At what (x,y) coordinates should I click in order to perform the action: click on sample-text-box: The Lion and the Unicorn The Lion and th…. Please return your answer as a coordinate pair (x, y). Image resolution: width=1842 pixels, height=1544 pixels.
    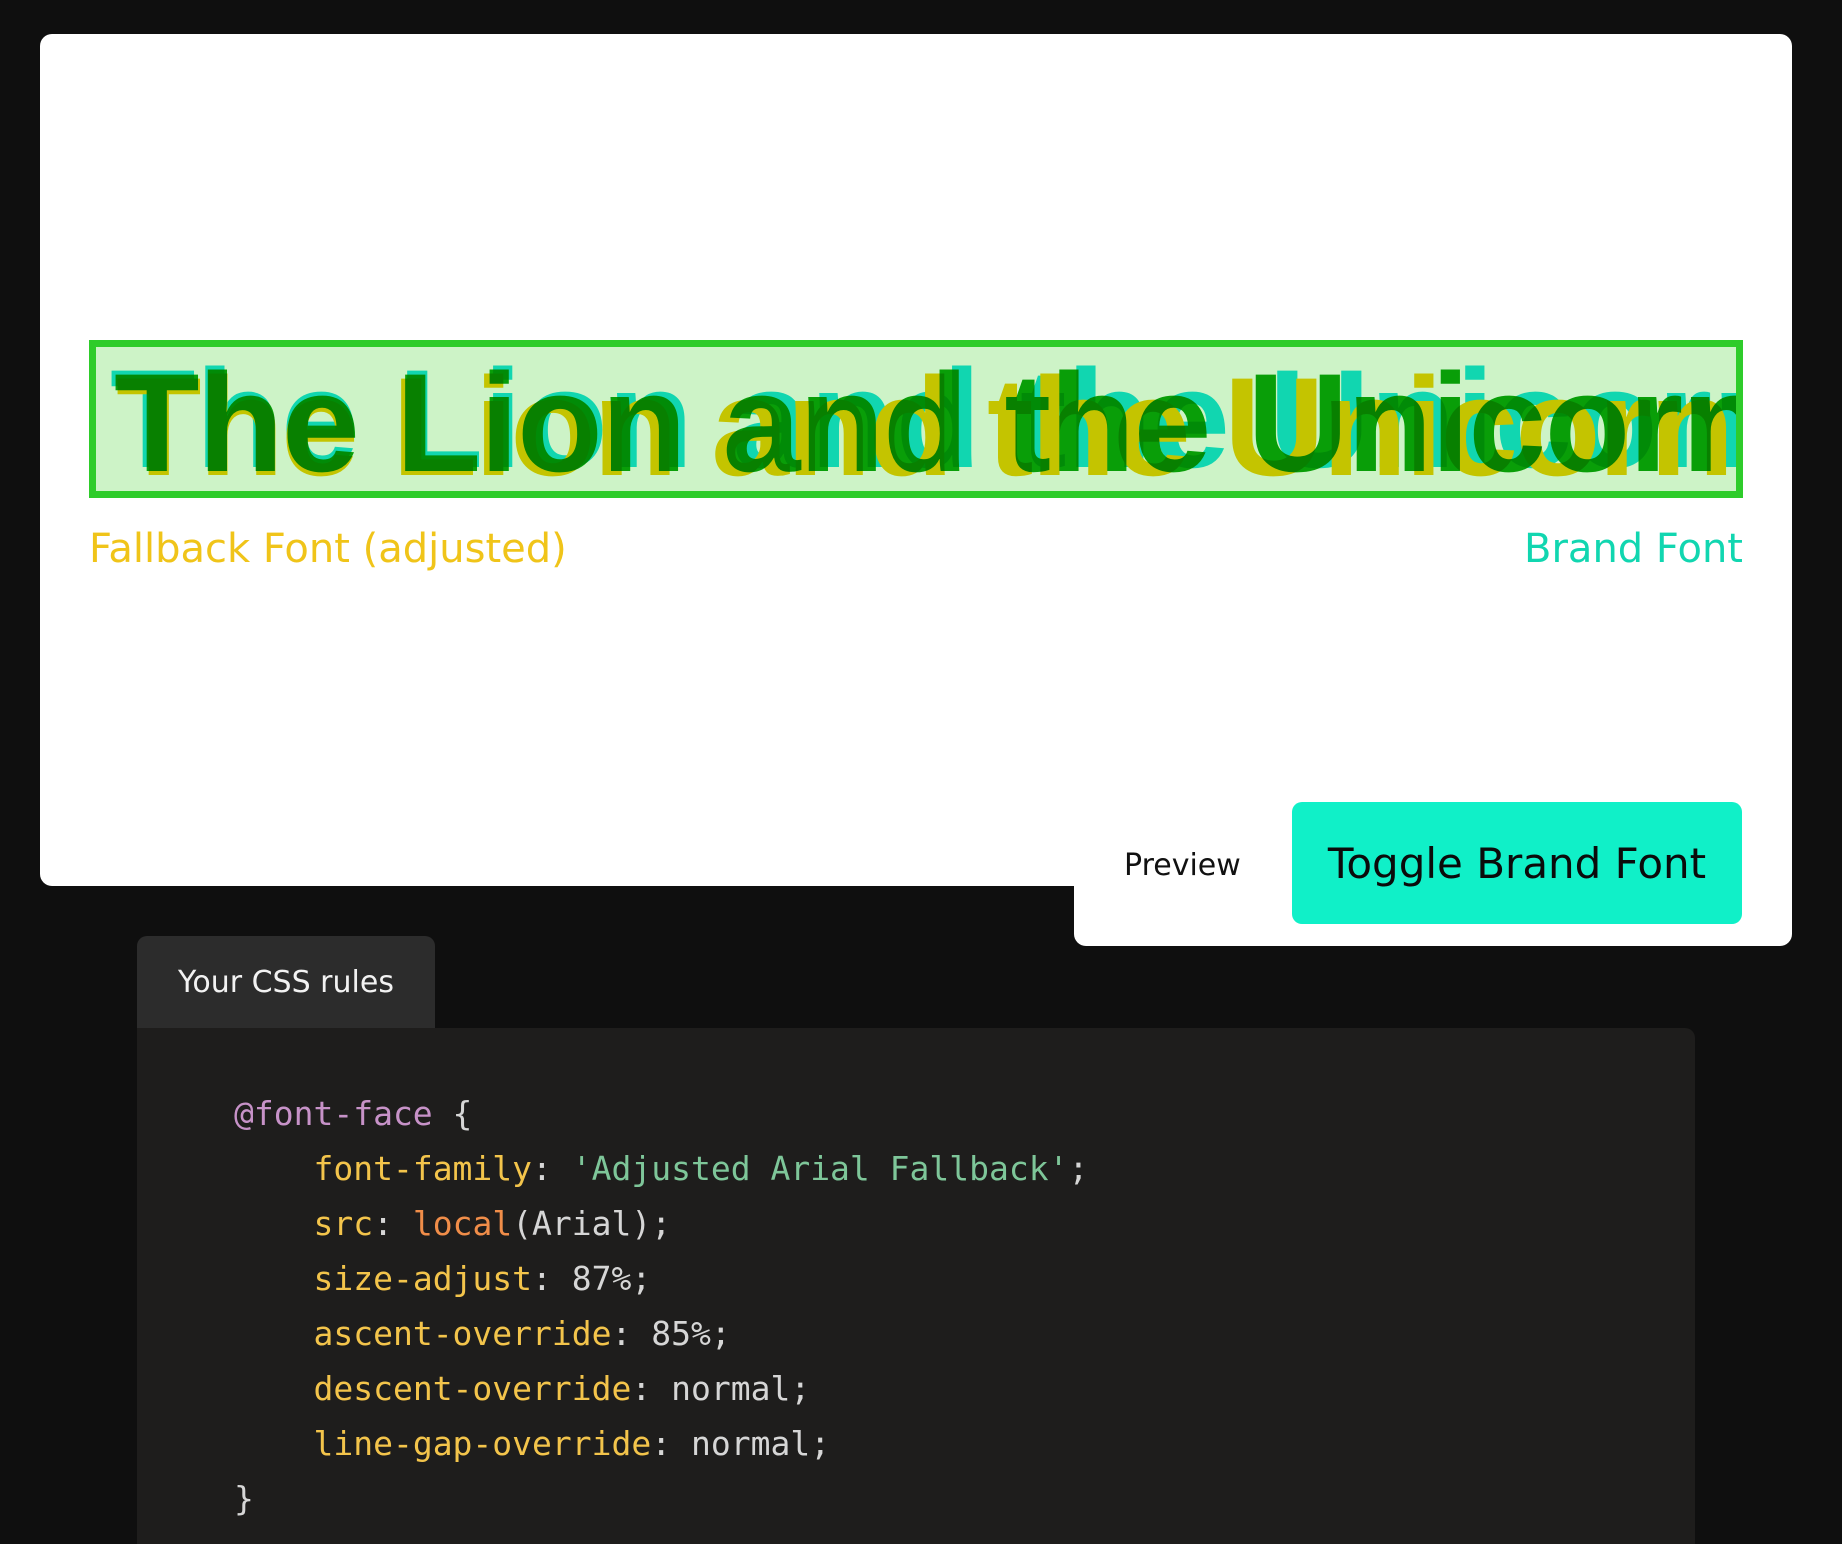
    Looking at the image, I should click on (916, 419).